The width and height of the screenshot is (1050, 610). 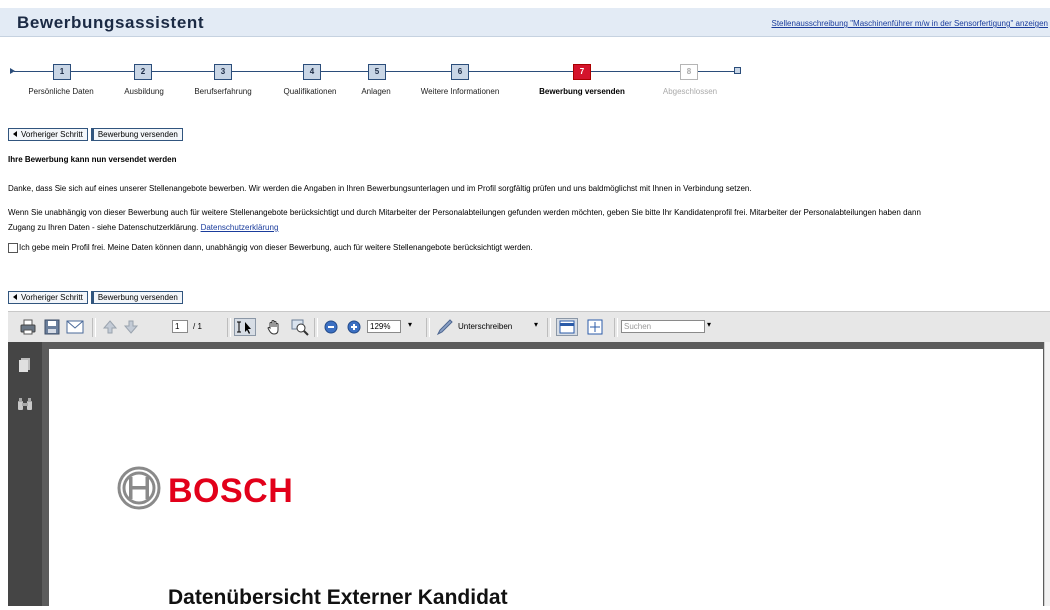 I want to click on pdf-scrollbar, so click(x=1047, y=474).